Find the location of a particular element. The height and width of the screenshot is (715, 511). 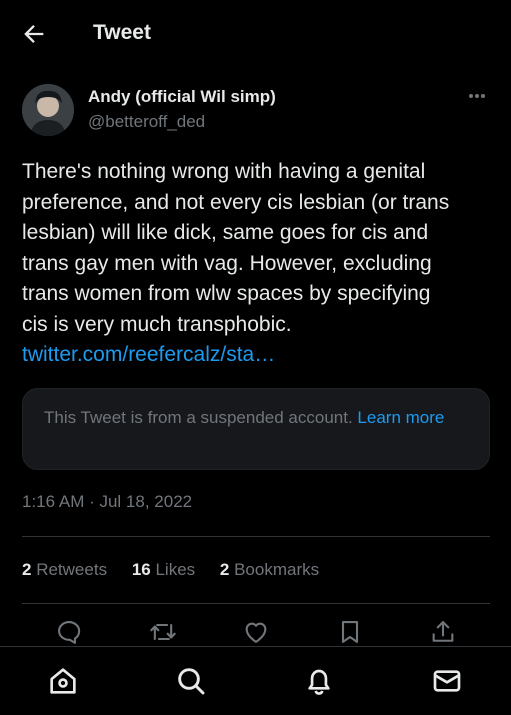

tweet-text-line: cis is very much transphobic. is located at coordinates (157, 324).